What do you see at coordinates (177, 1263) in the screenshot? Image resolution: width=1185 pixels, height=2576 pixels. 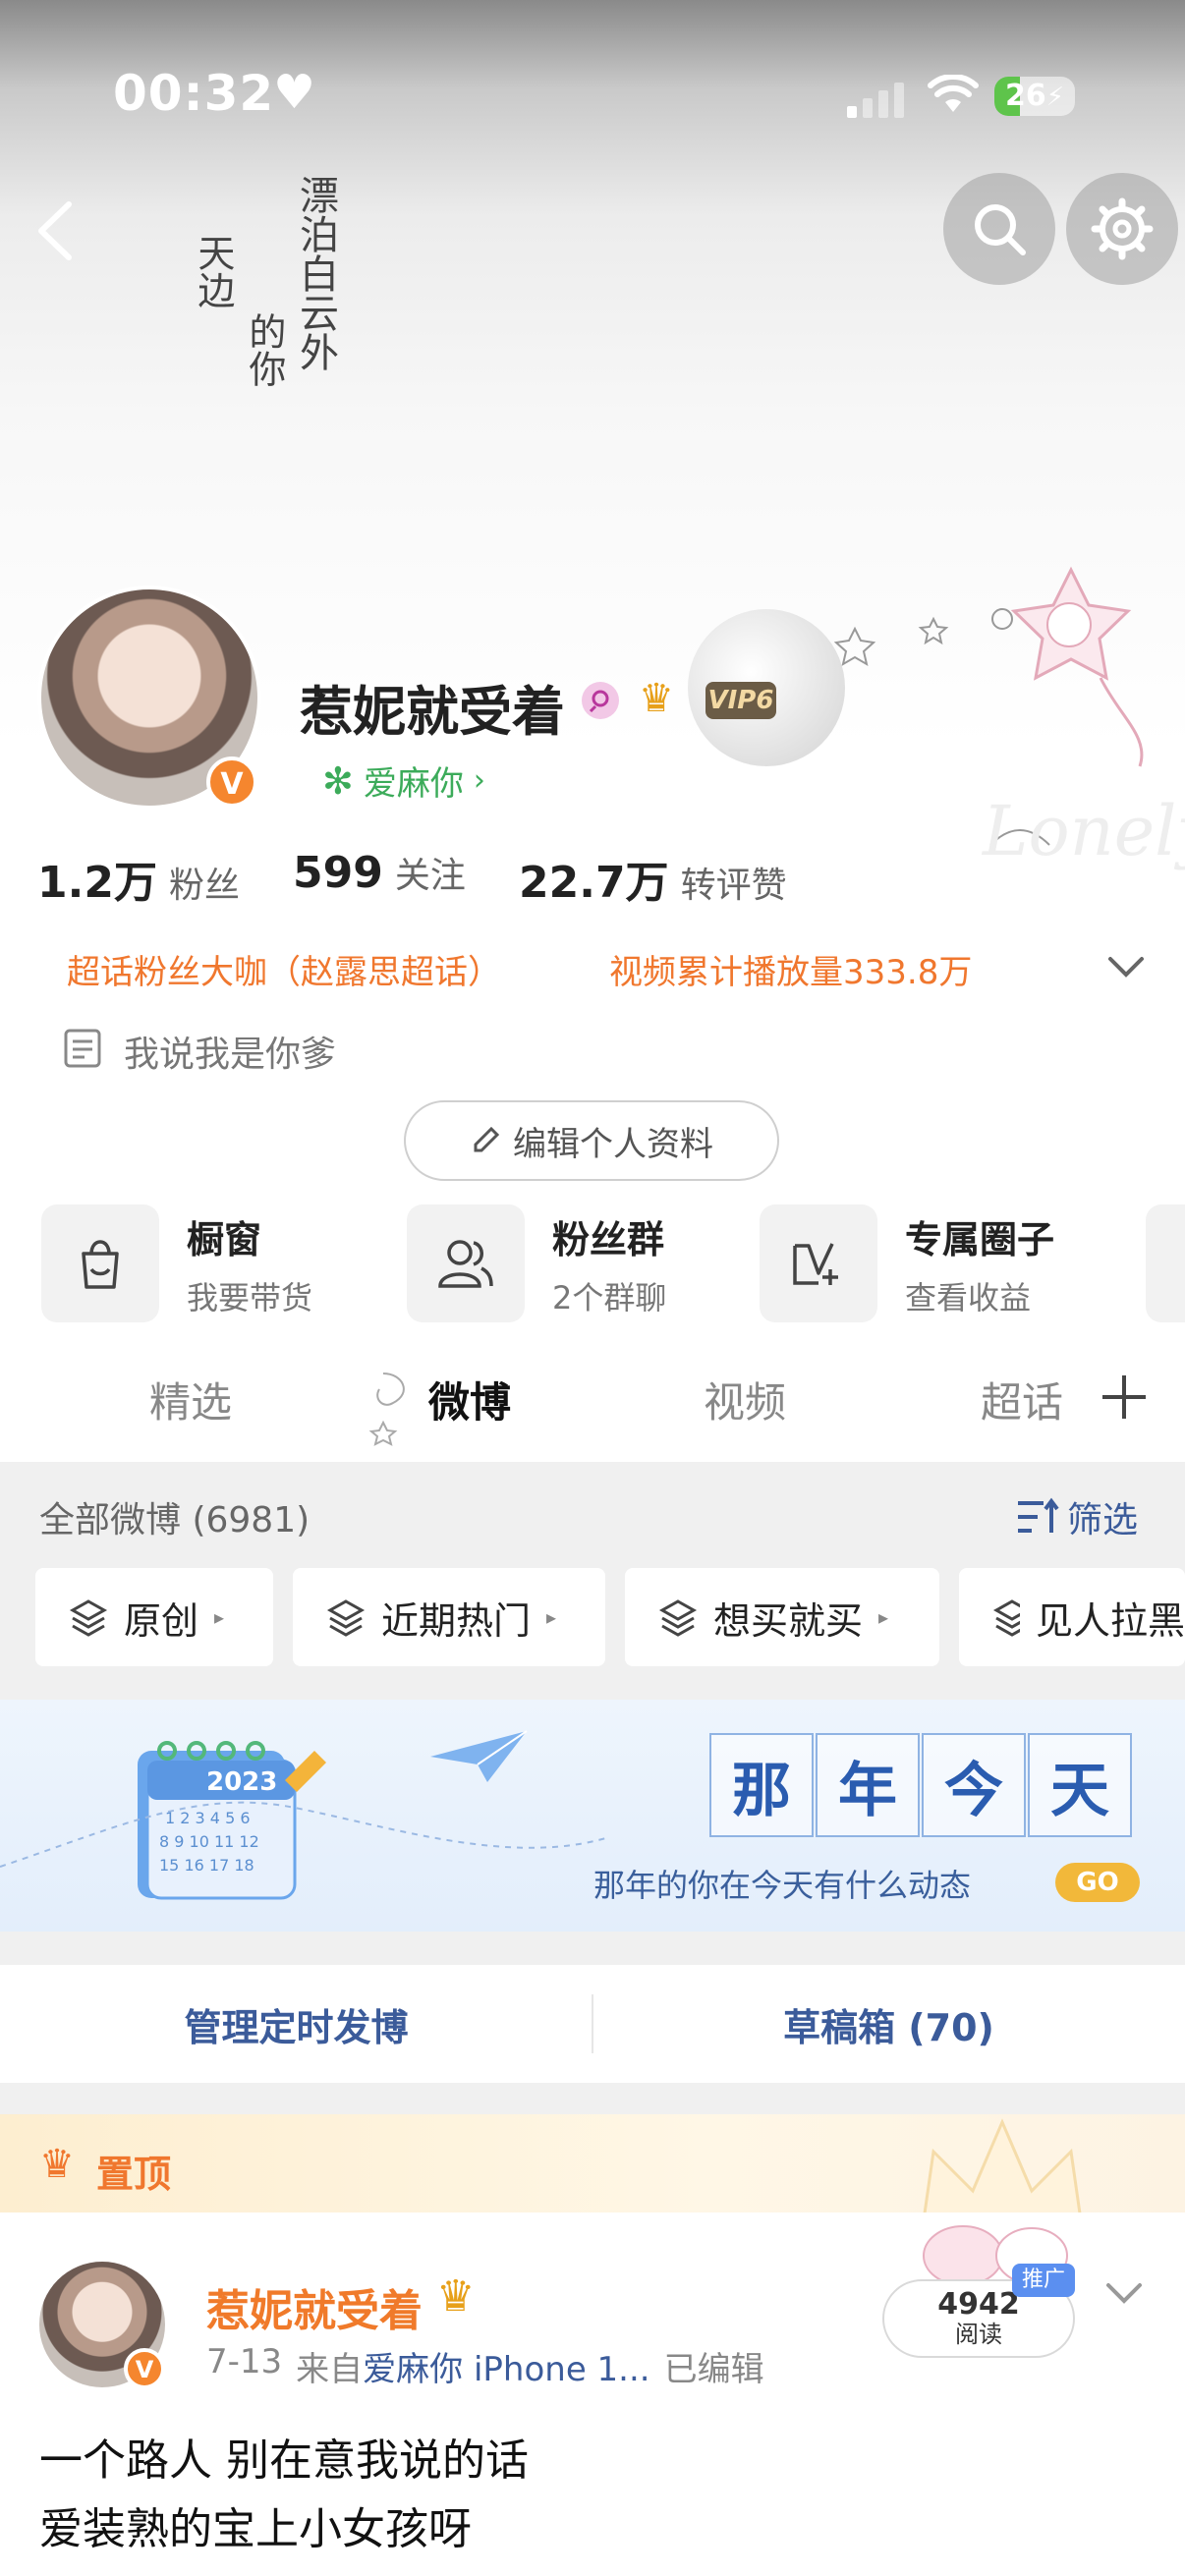 I see `feature-showcase: 橱窗 我要带货` at bounding box center [177, 1263].